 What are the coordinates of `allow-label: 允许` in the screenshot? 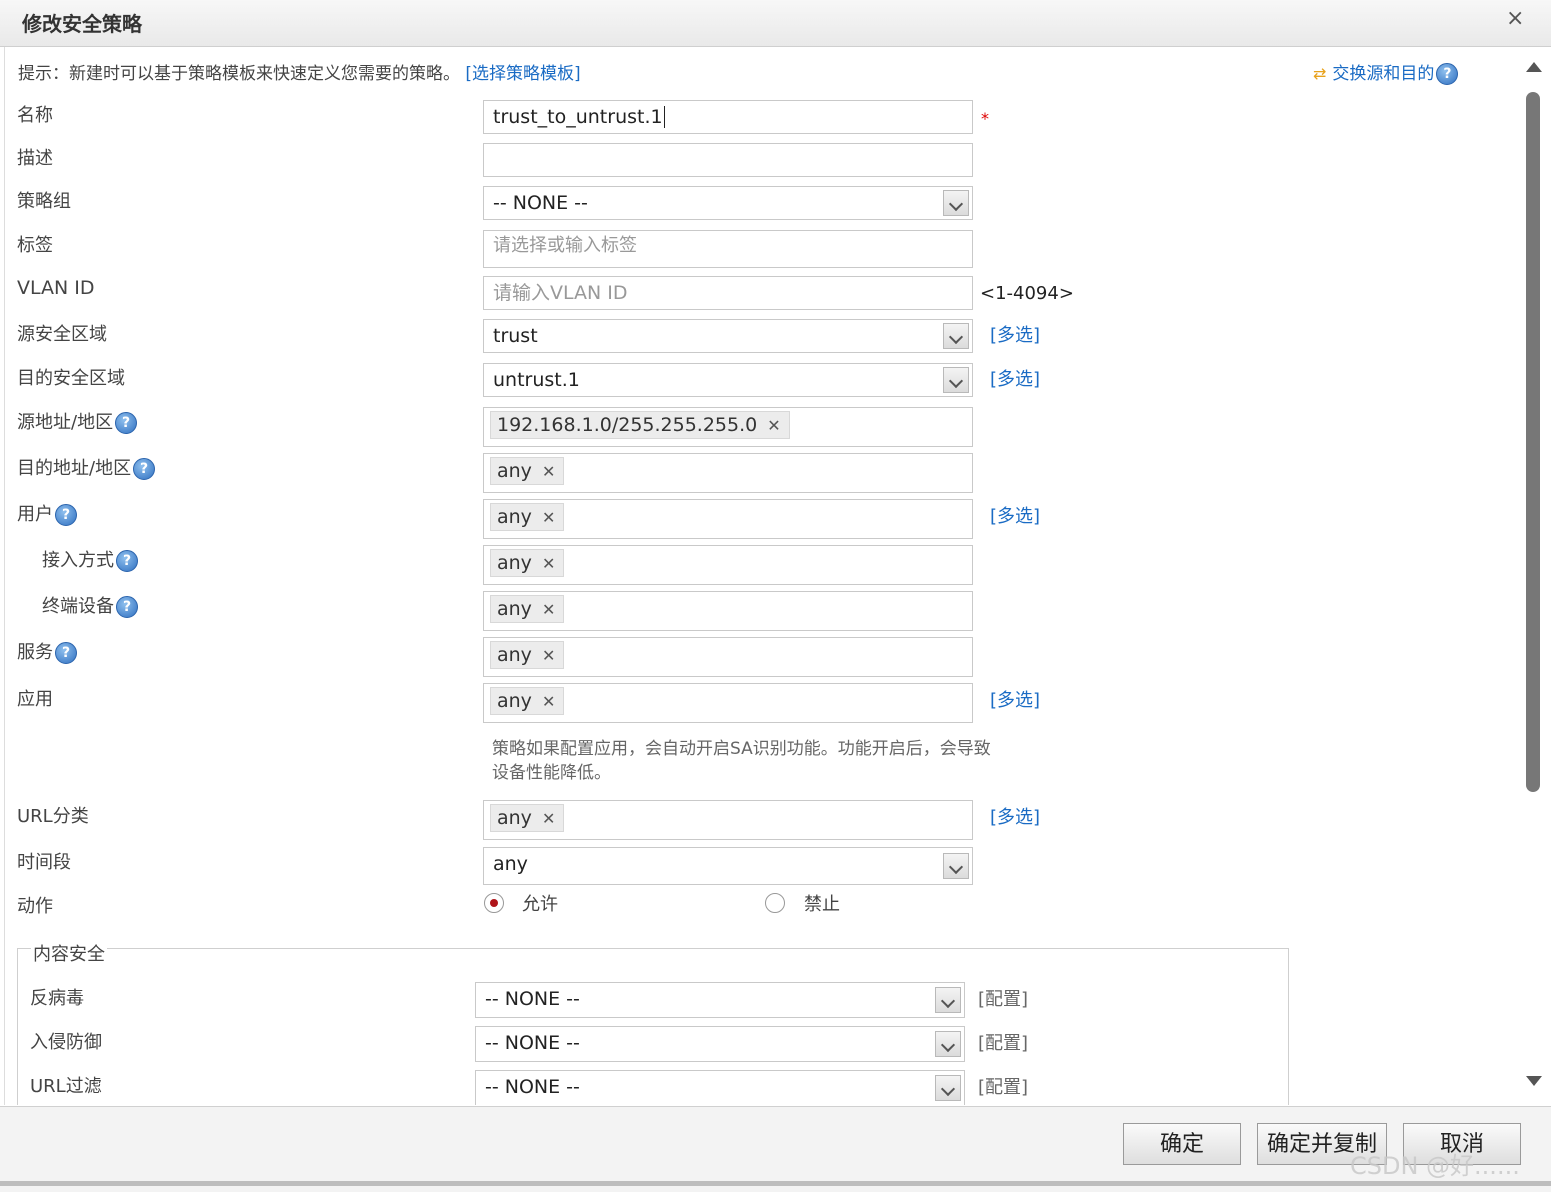 It's located at (540, 904).